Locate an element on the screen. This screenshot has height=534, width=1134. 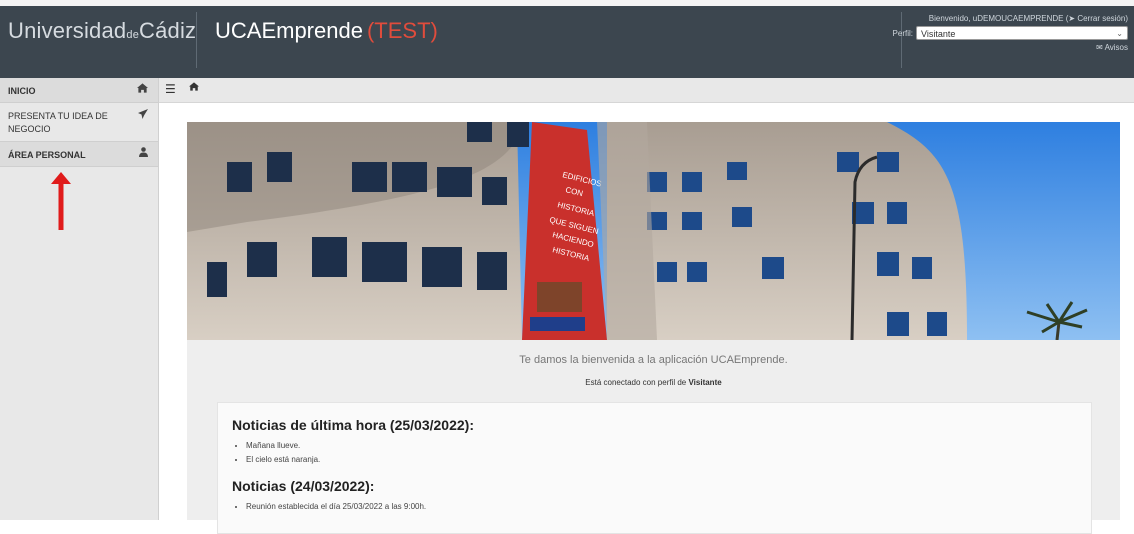
news-item: Mañana llueve. is located at coordinates (283, 446).